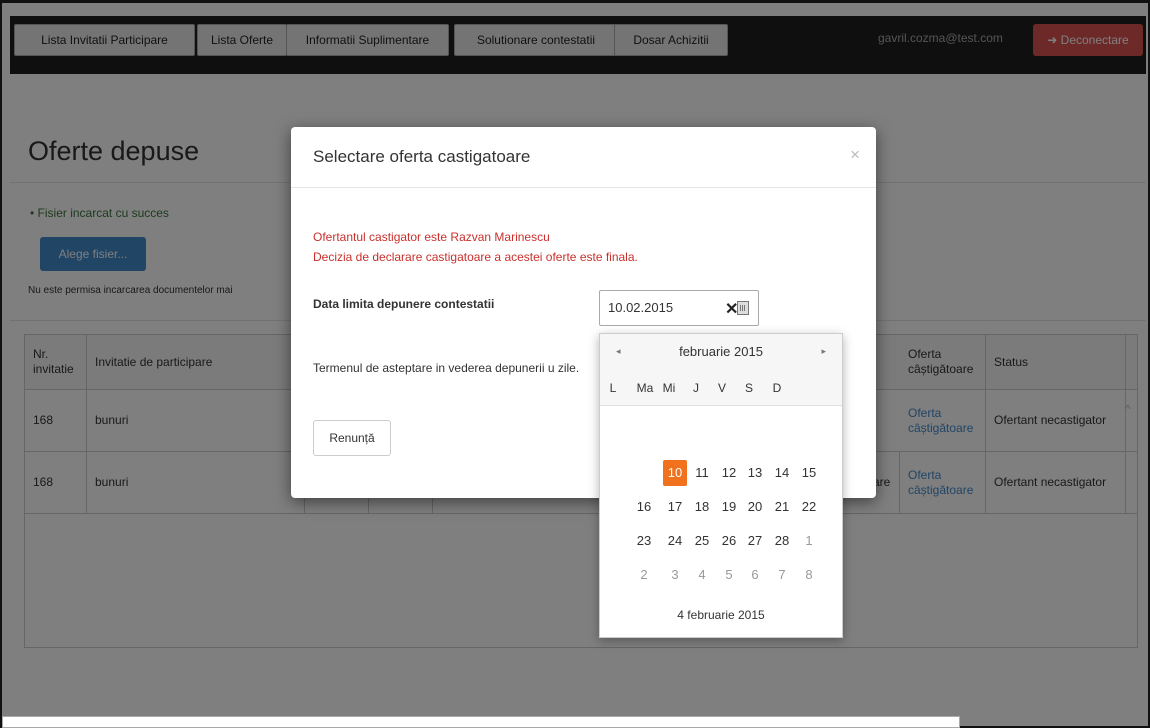  I want to click on calendar-day: 5, so click(729, 575).